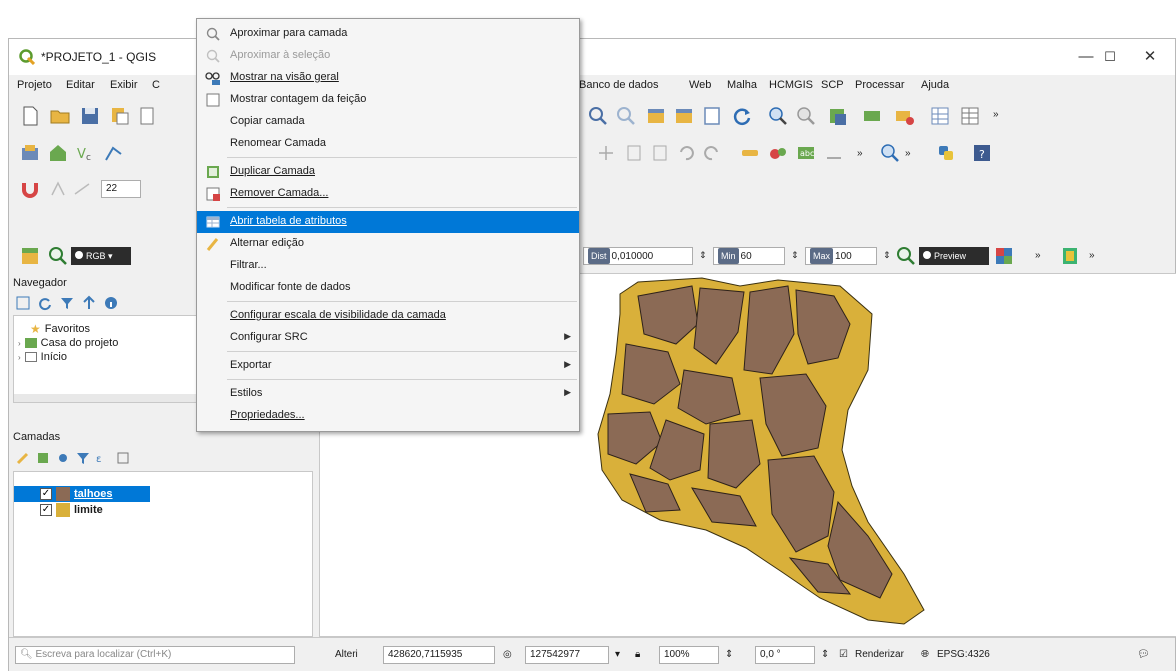 This screenshot has width=1176, height=671. I want to click on menu-item-change-data-source: Modificar fonte de dados, so click(388, 288).